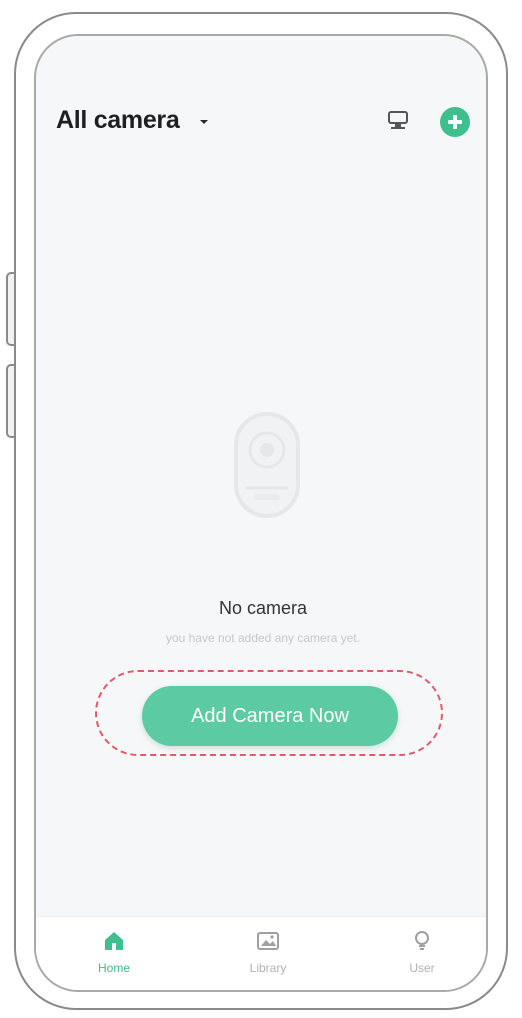 The height and width of the screenshot is (1018, 522). Describe the element at coordinates (114, 941) in the screenshot. I see `home-icon` at that location.